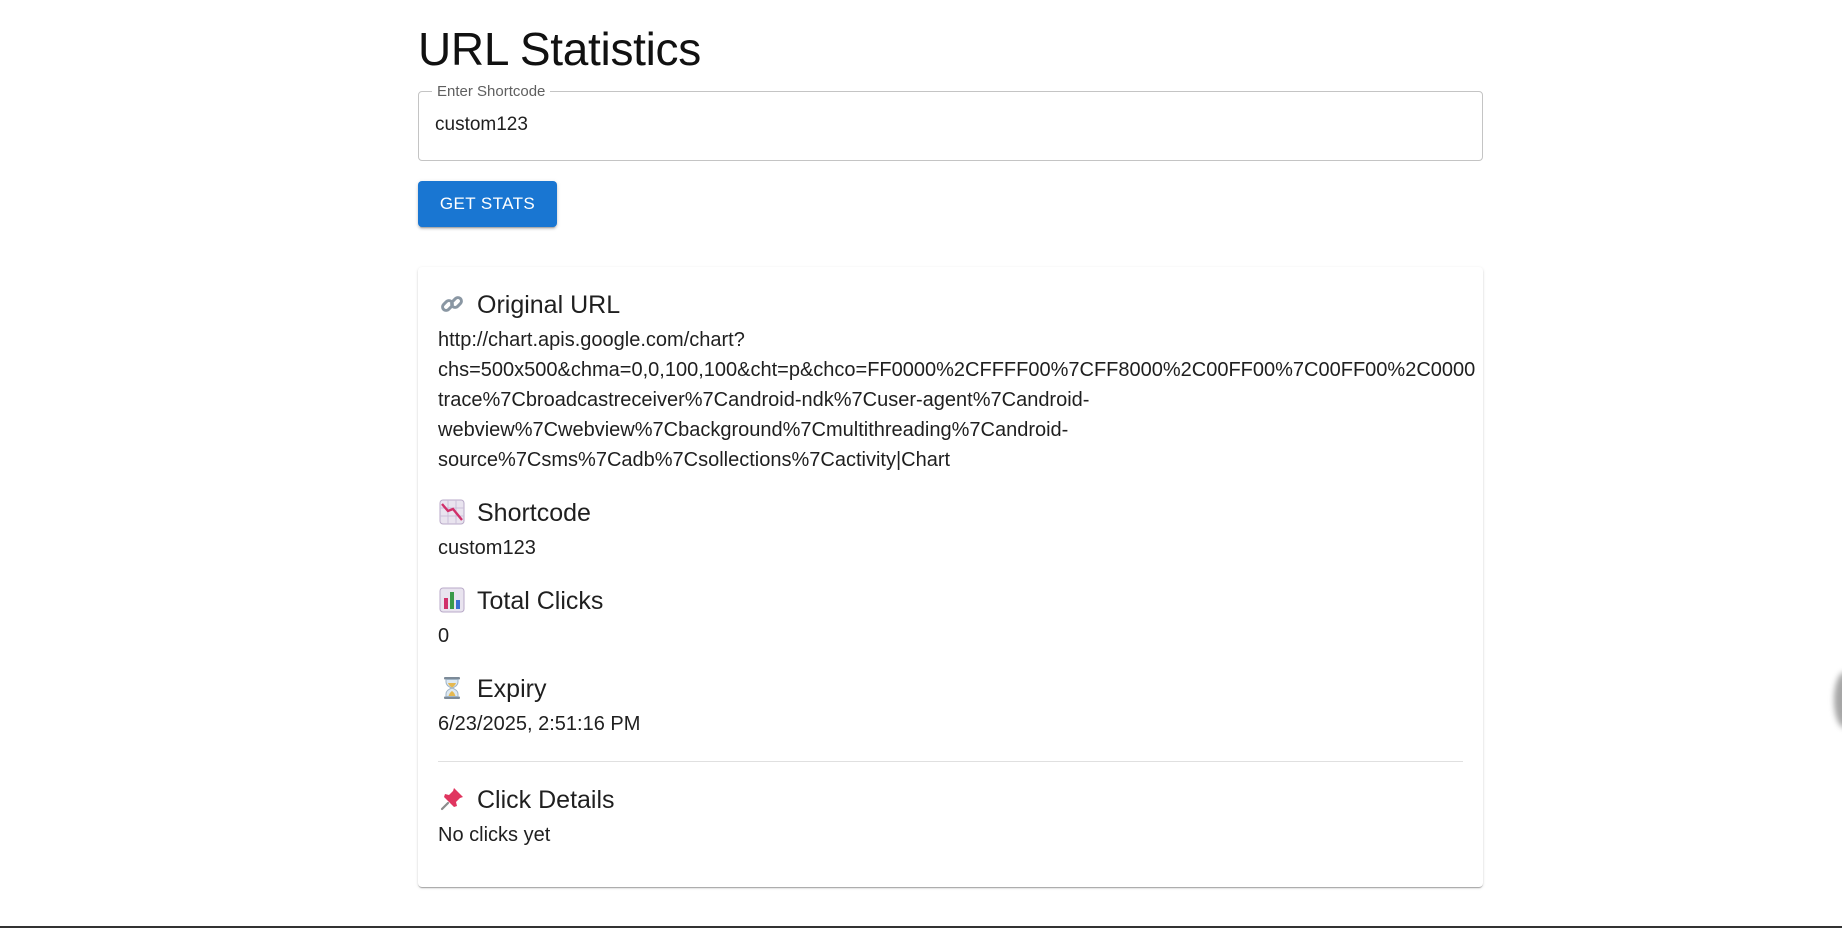 The height and width of the screenshot is (928, 1842). I want to click on shortcode-field: Enter Shortcode, so click(950, 122).